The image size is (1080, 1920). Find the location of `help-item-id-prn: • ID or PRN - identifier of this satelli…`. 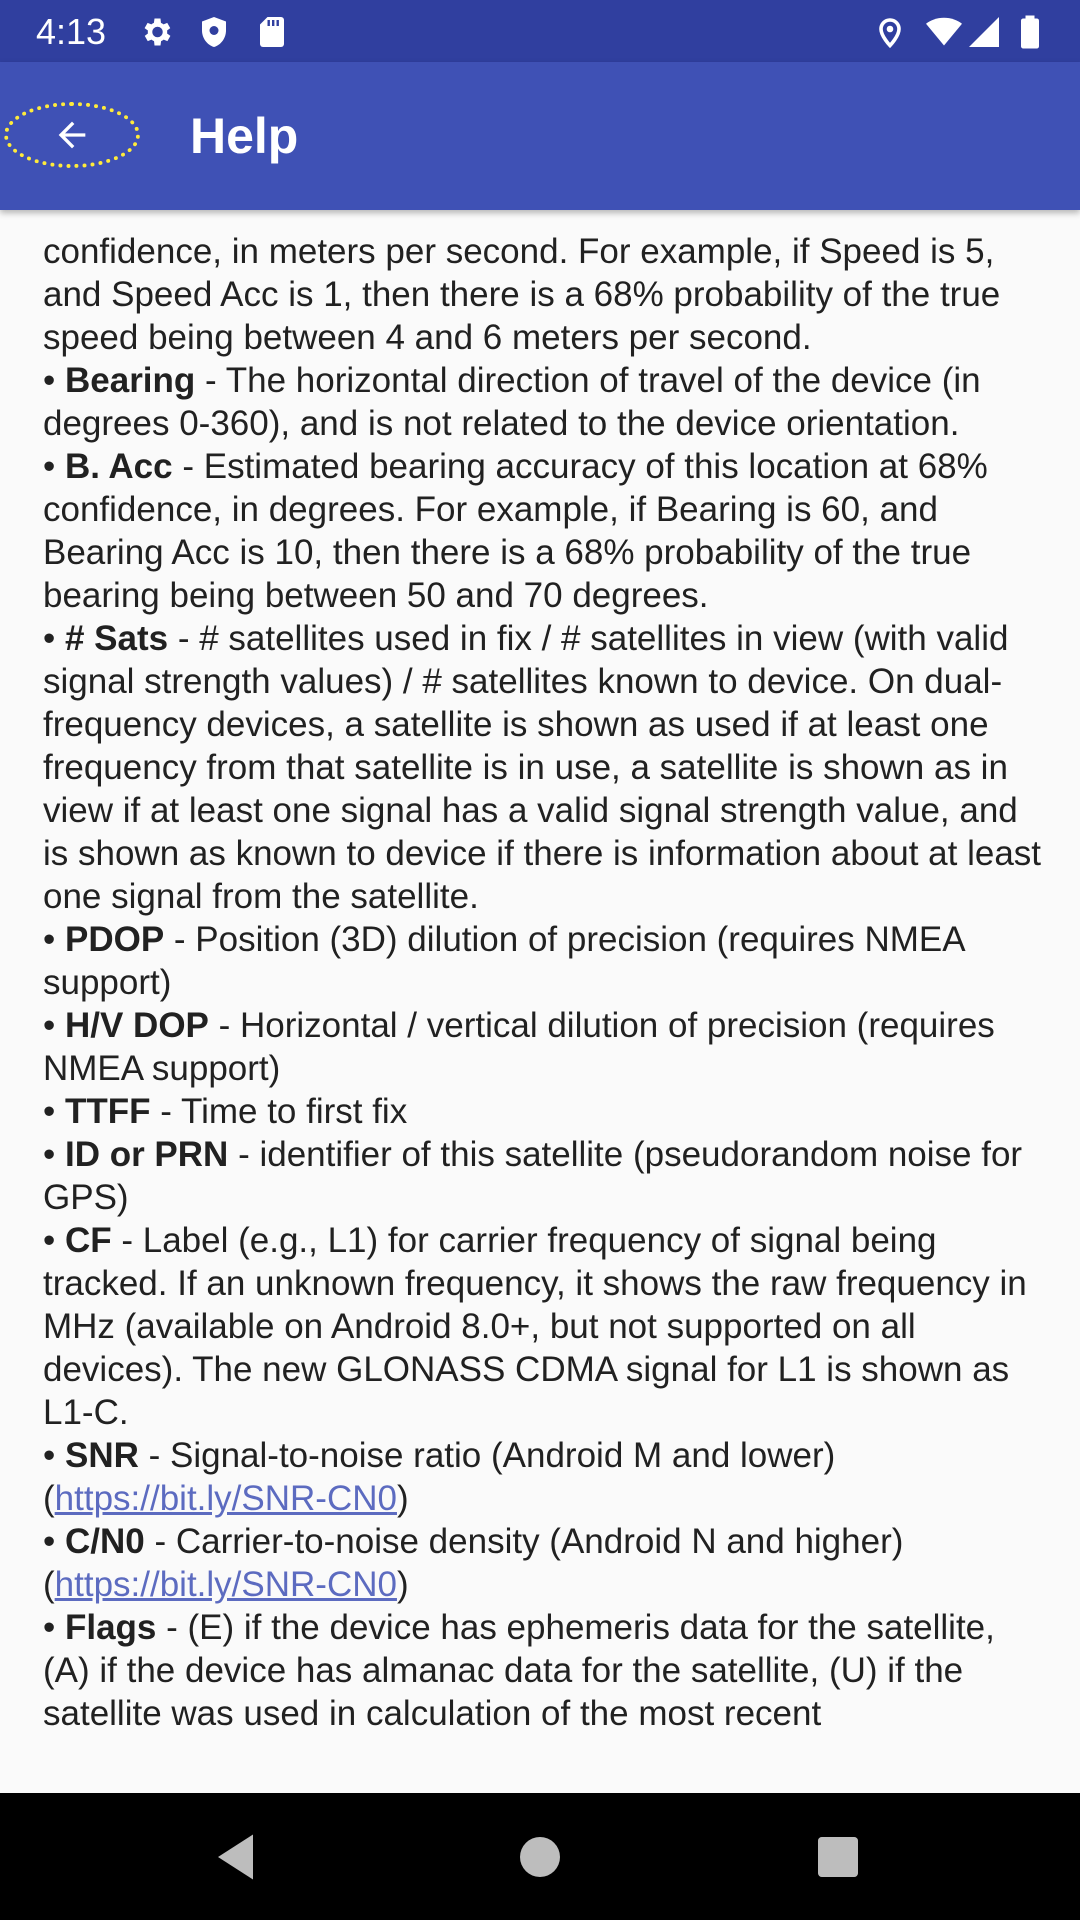

help-item-id-prn: • ID or PRN - identifier of this satelli… is located at coordinates (533, 1176).